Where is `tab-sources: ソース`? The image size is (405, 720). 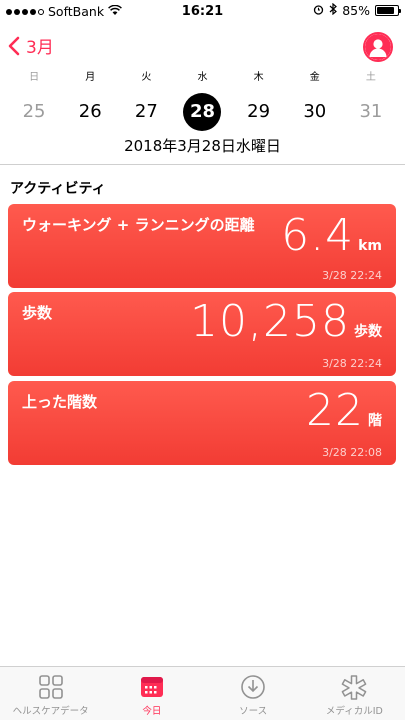
tab-sources: ソース is located at coordinates (253, 693).